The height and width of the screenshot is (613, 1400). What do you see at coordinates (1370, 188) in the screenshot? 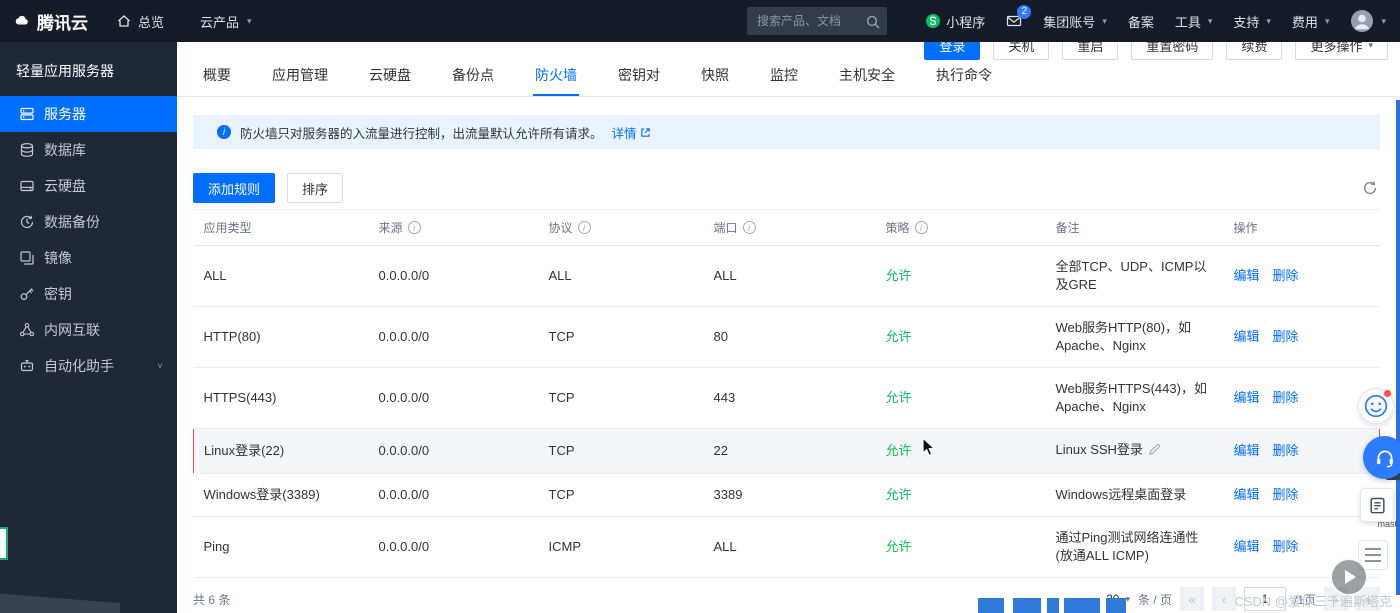
I see `refresh-icon` at bounding box center [1370, 188].